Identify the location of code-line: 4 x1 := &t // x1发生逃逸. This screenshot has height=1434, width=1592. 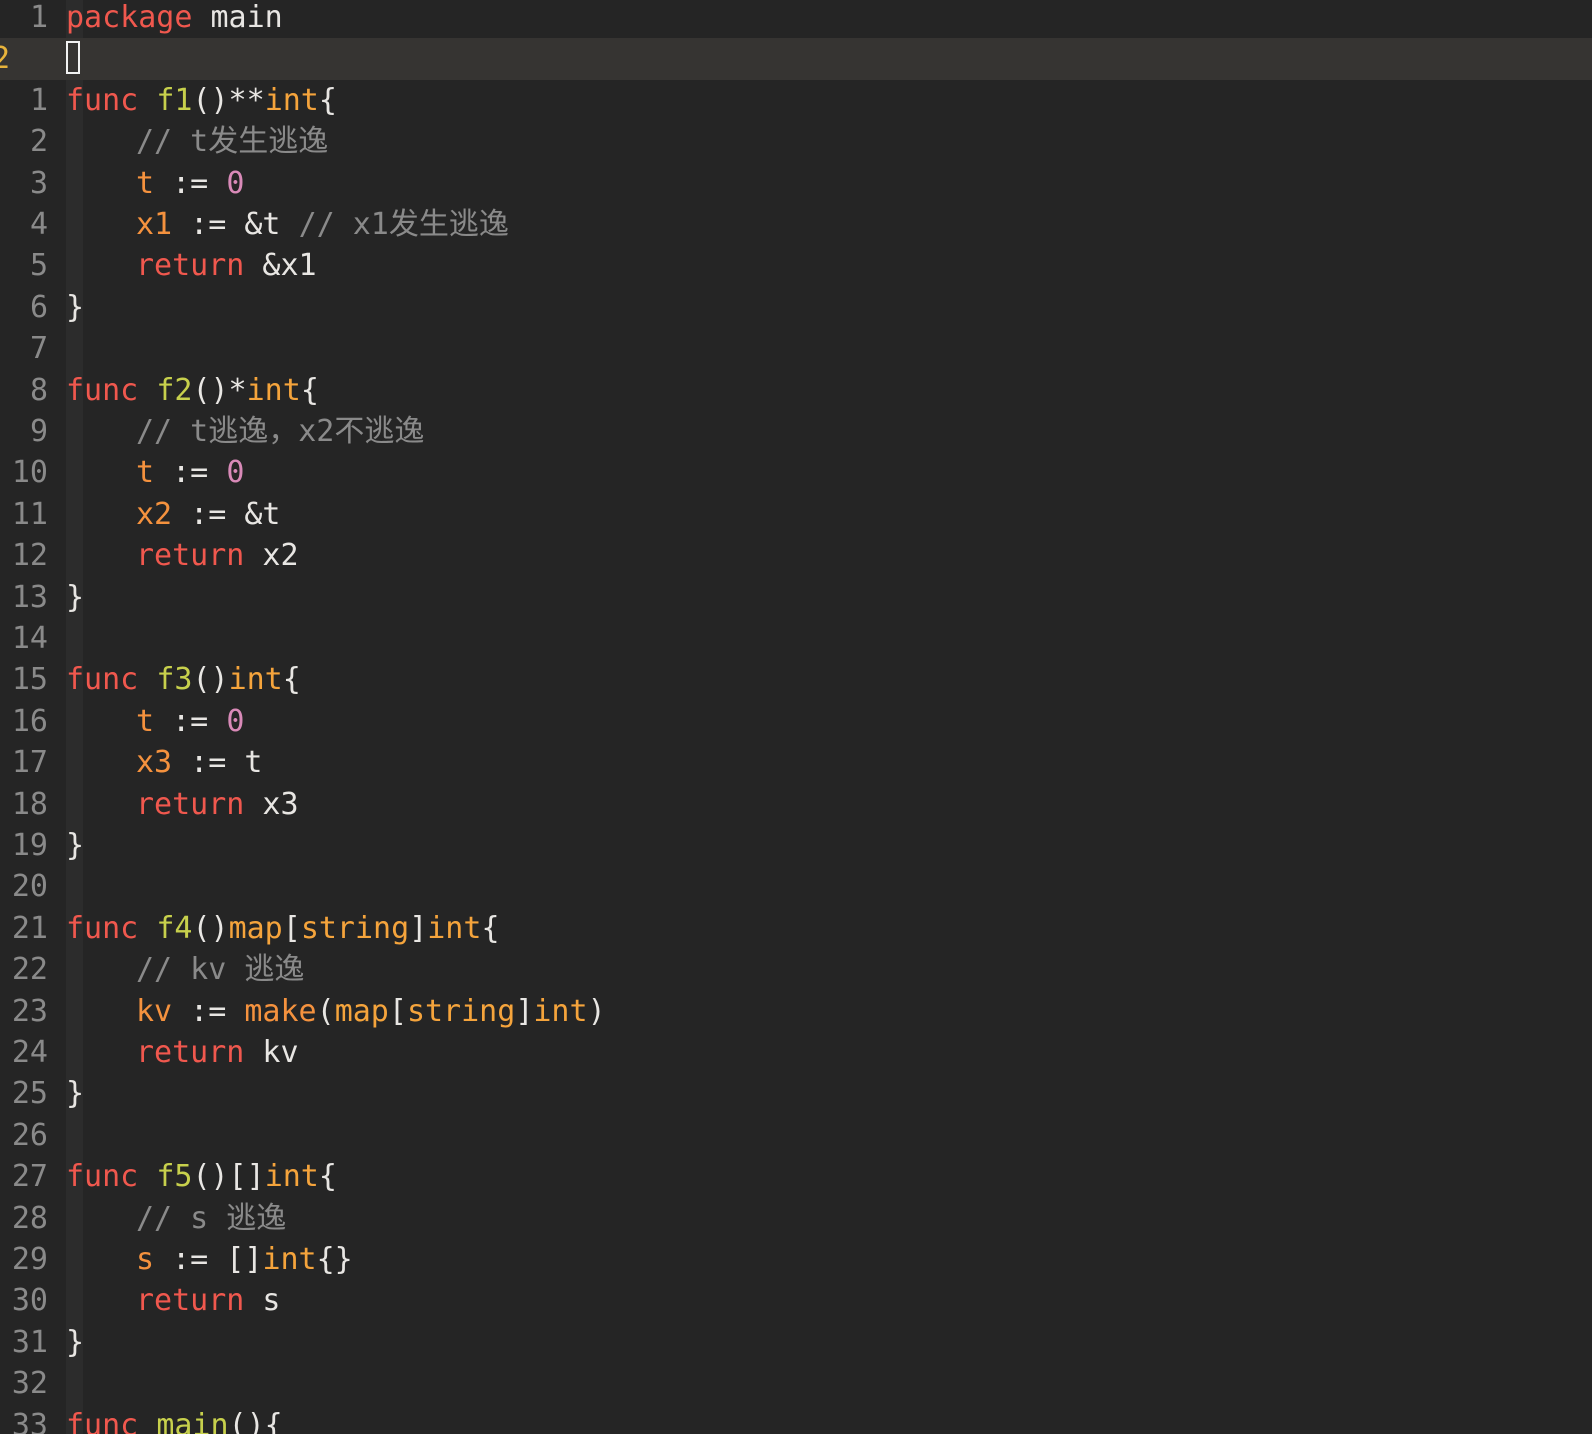
(796, 224).